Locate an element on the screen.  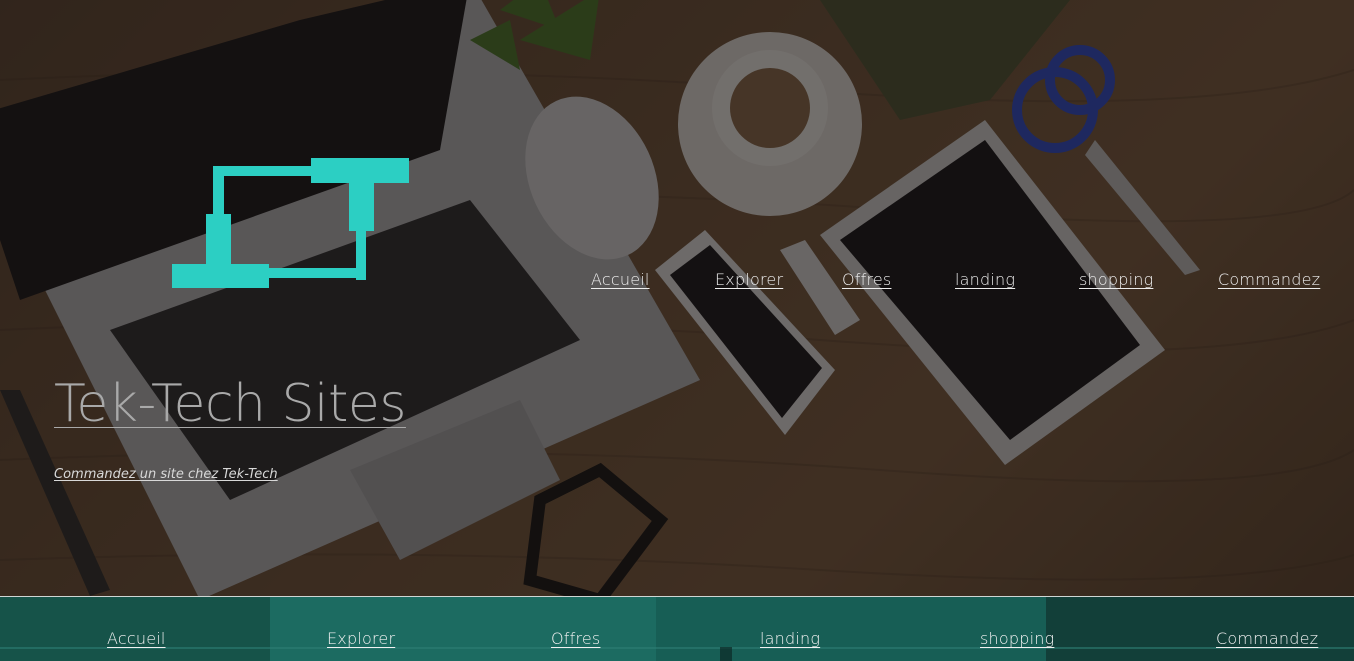
nav-link-landing: landing is located at coordinates (985, 279).